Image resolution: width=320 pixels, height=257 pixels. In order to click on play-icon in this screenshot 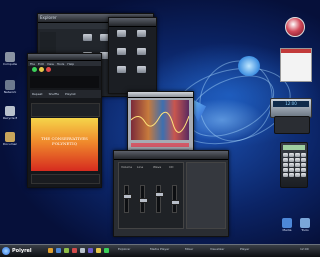, I will do `click(34, 69)`.